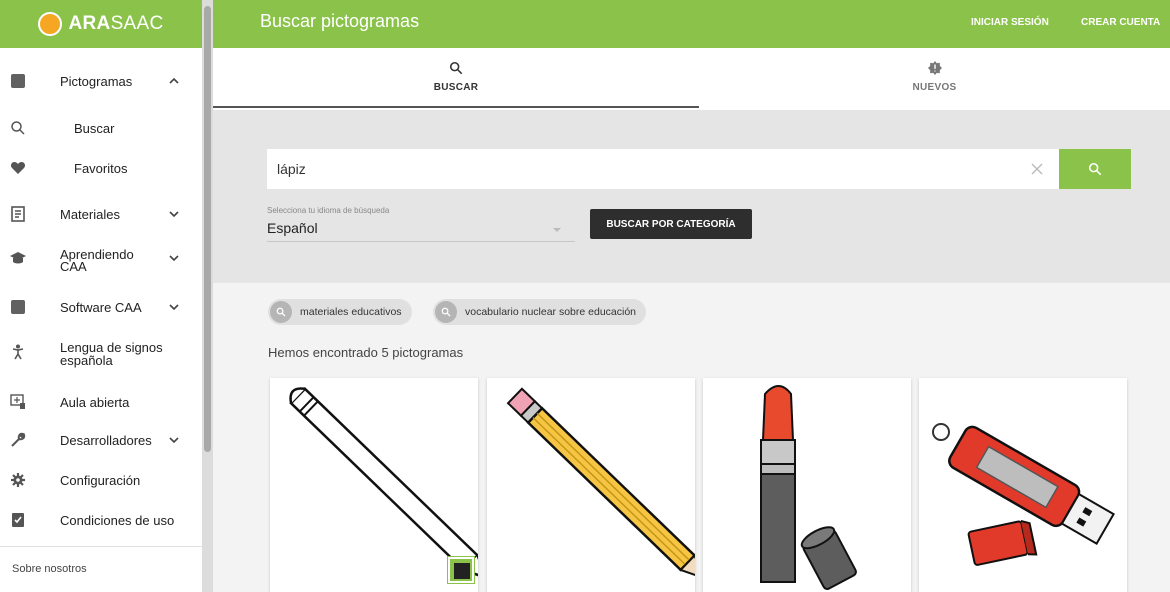 This screenshot has width=1170, height=592. Describe the element at coordinates (18, 480) in the screenshot. I see `gear-icon` at that location.